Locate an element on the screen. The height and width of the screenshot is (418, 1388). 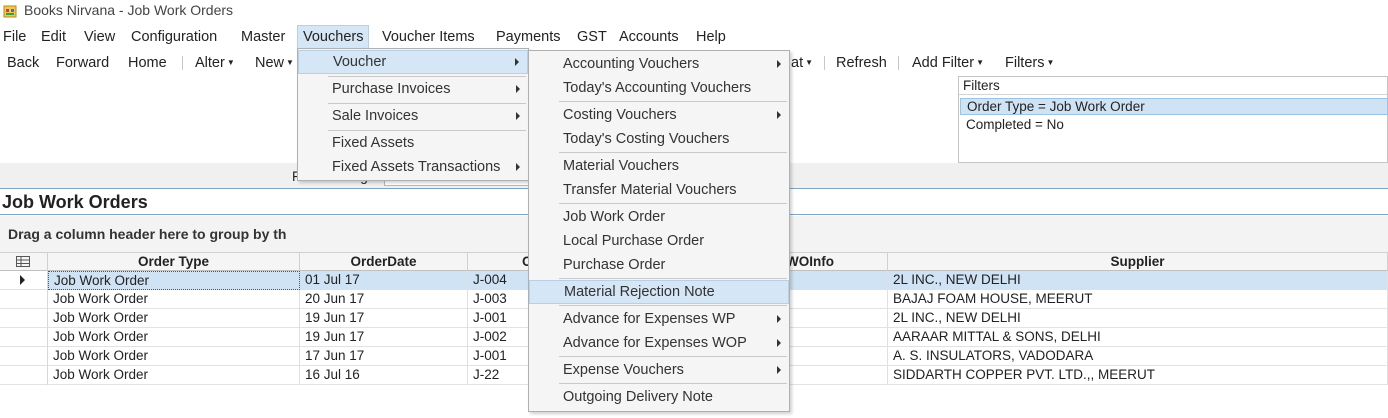
back-button: Back is located at coordinates (23, 63).